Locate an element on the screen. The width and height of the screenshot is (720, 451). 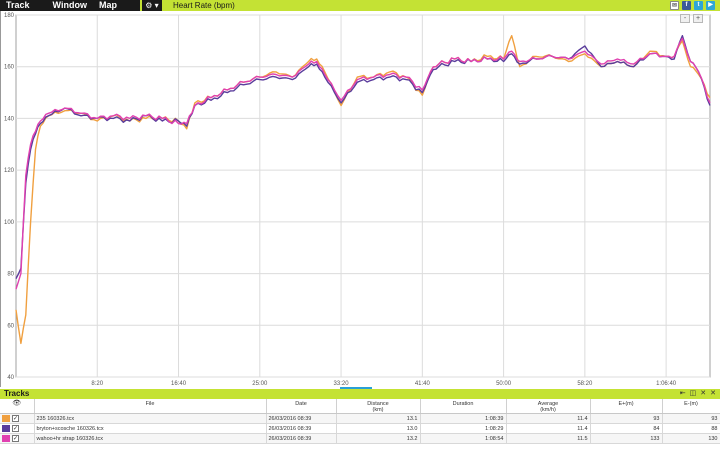
visibility-header: 👁 is located at coordinates (17, 406).